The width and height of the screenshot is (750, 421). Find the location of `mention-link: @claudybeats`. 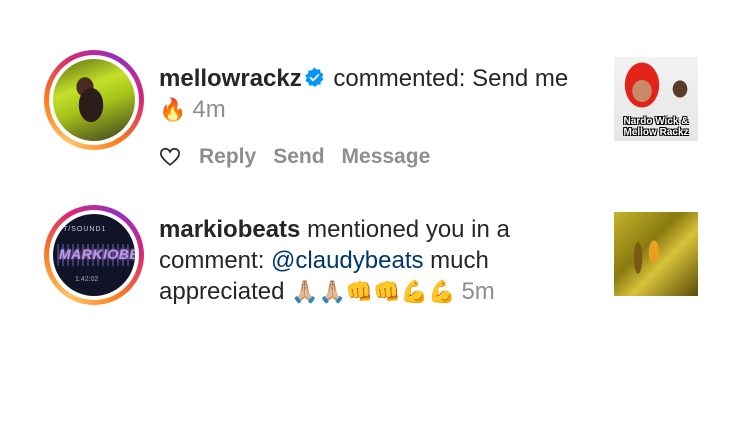

mention-link: @claudybeats is located at coordinates (347, 260).